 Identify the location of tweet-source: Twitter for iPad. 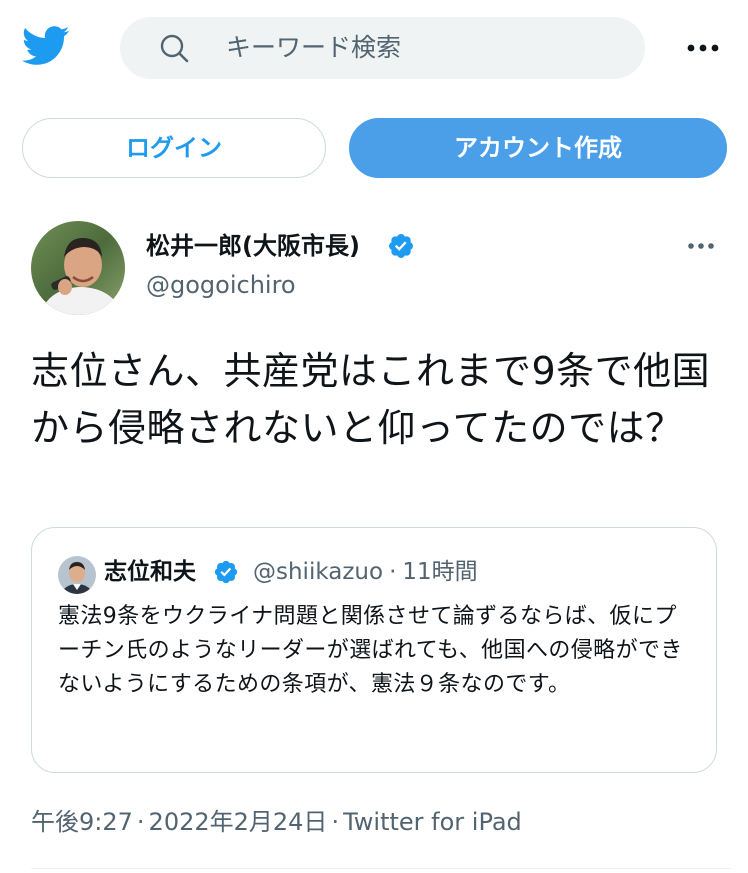
(432, 822).